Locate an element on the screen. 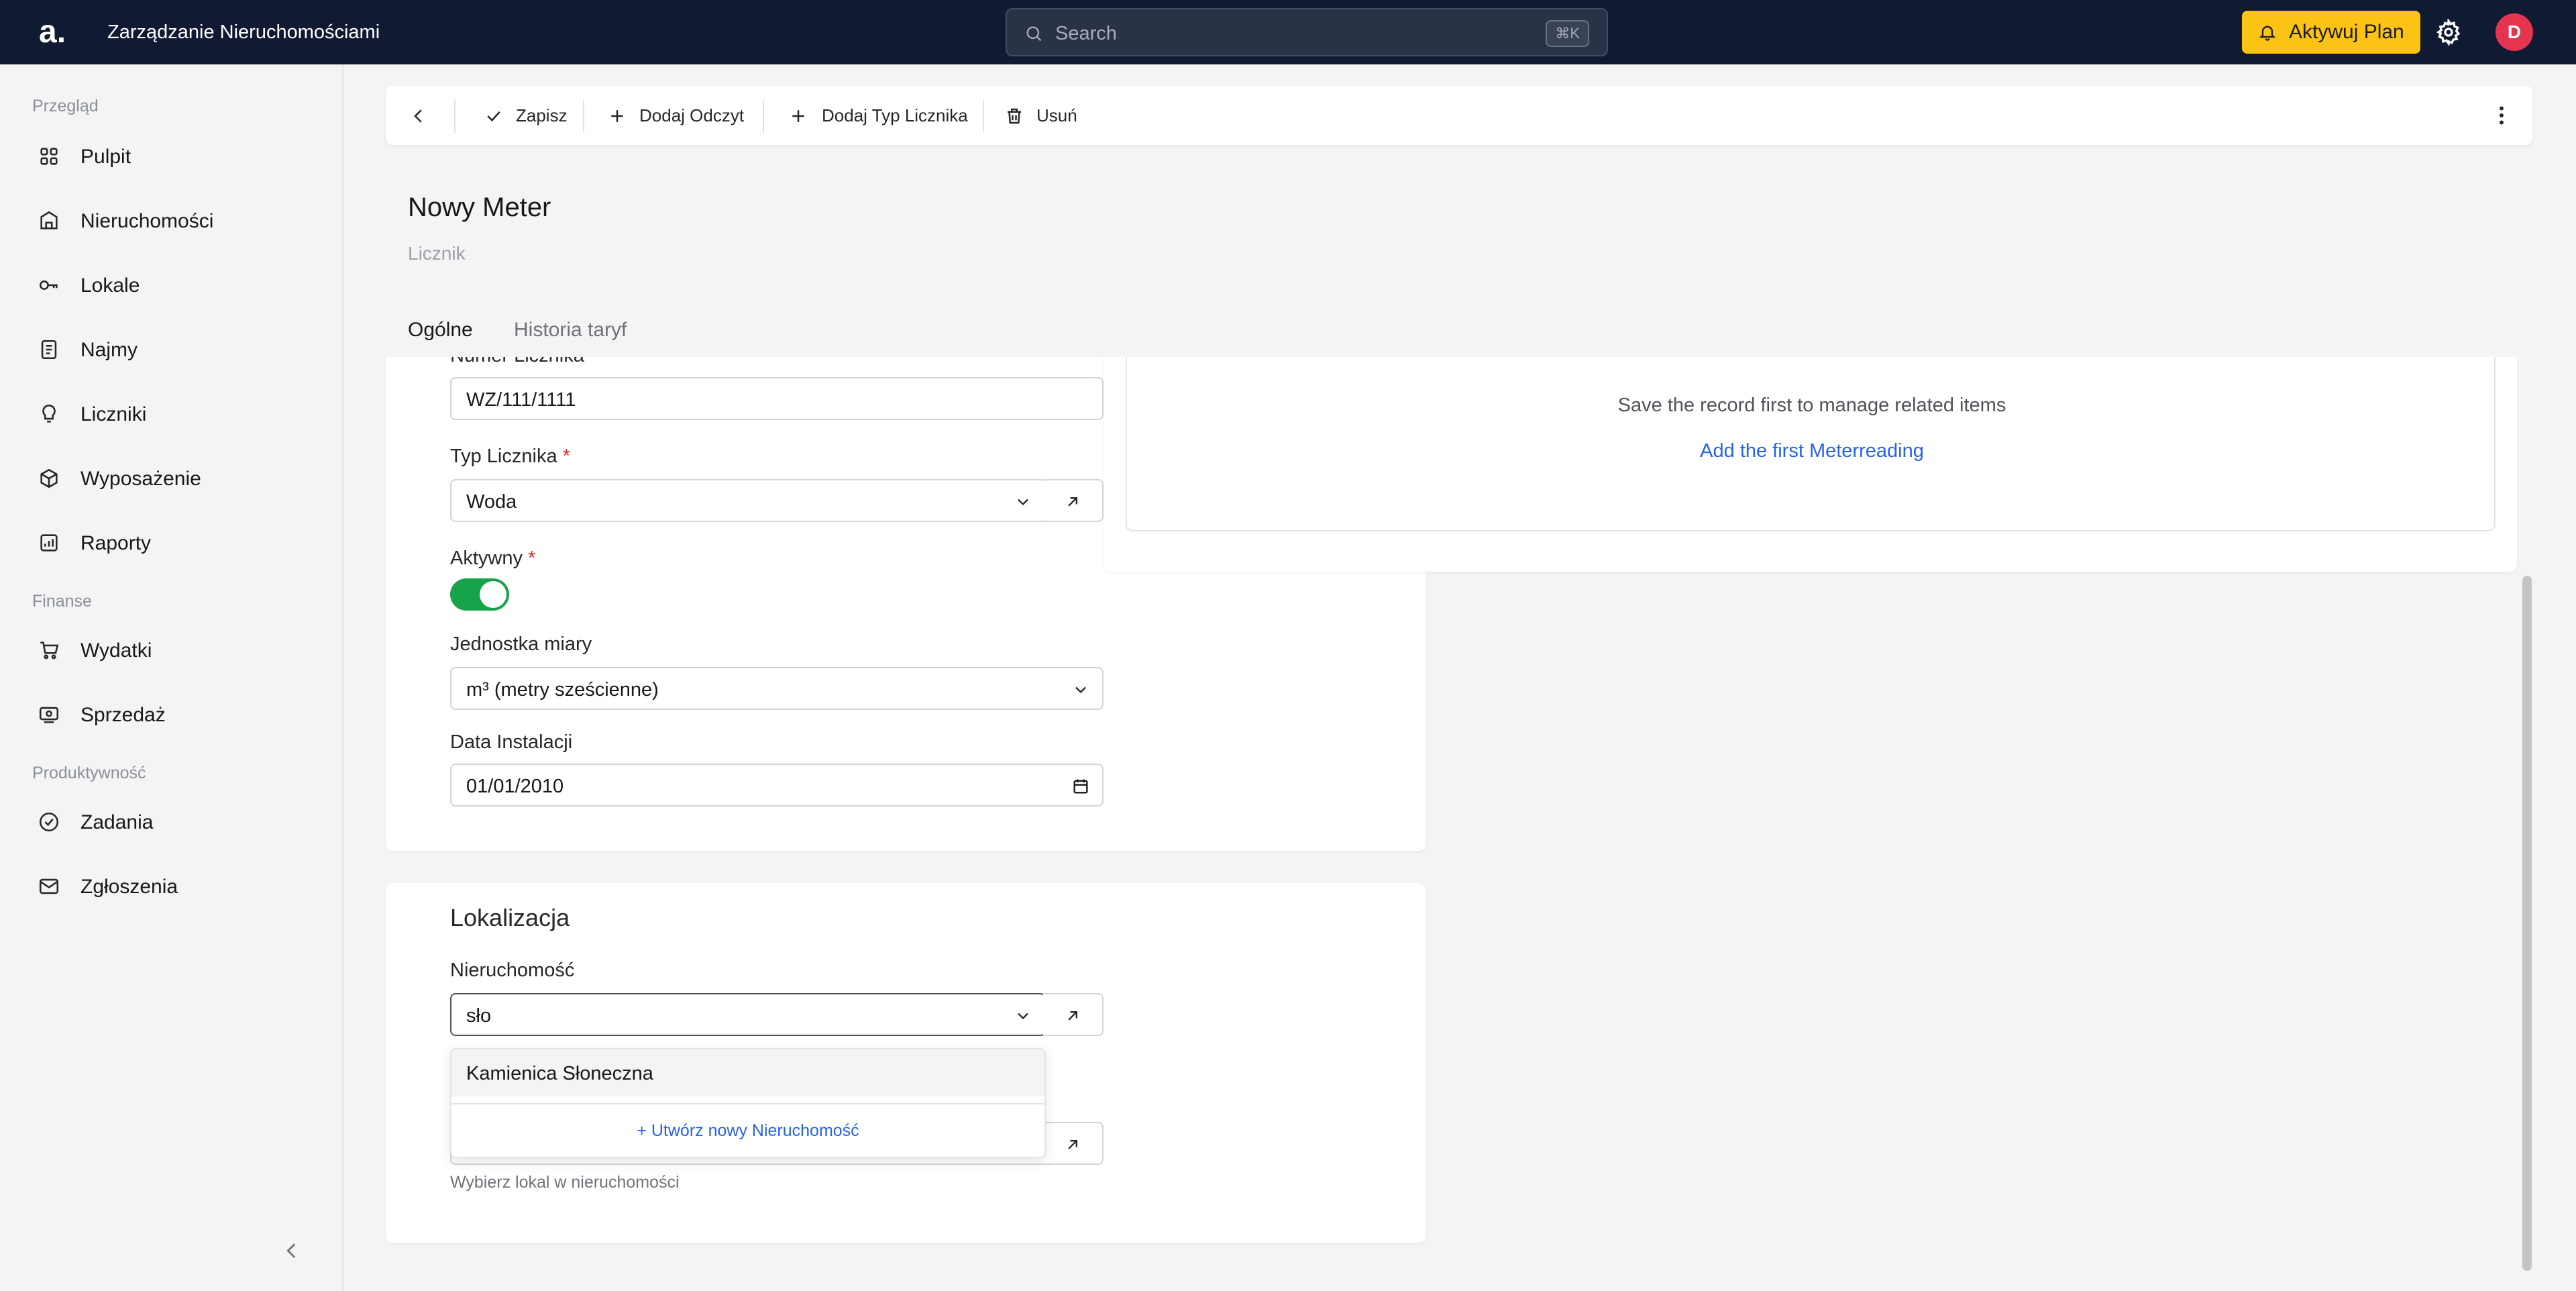 This screenshot has height=1291, width=2576. meter-type-label: Typ Licznika * is located at coordinates (510, 456).